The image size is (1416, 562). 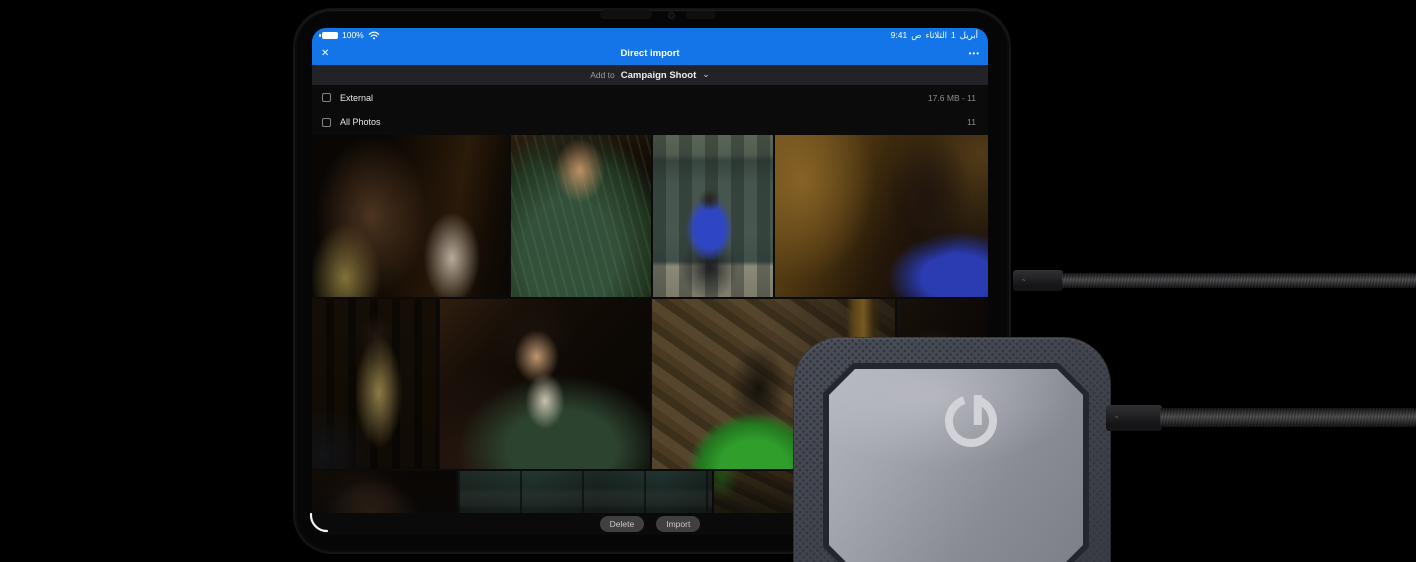 What do you see at coordinates (650, 97) in the screenshot?
I see `source-row-external: External 17.6 MB - 11` at bounding box center [650, 97].